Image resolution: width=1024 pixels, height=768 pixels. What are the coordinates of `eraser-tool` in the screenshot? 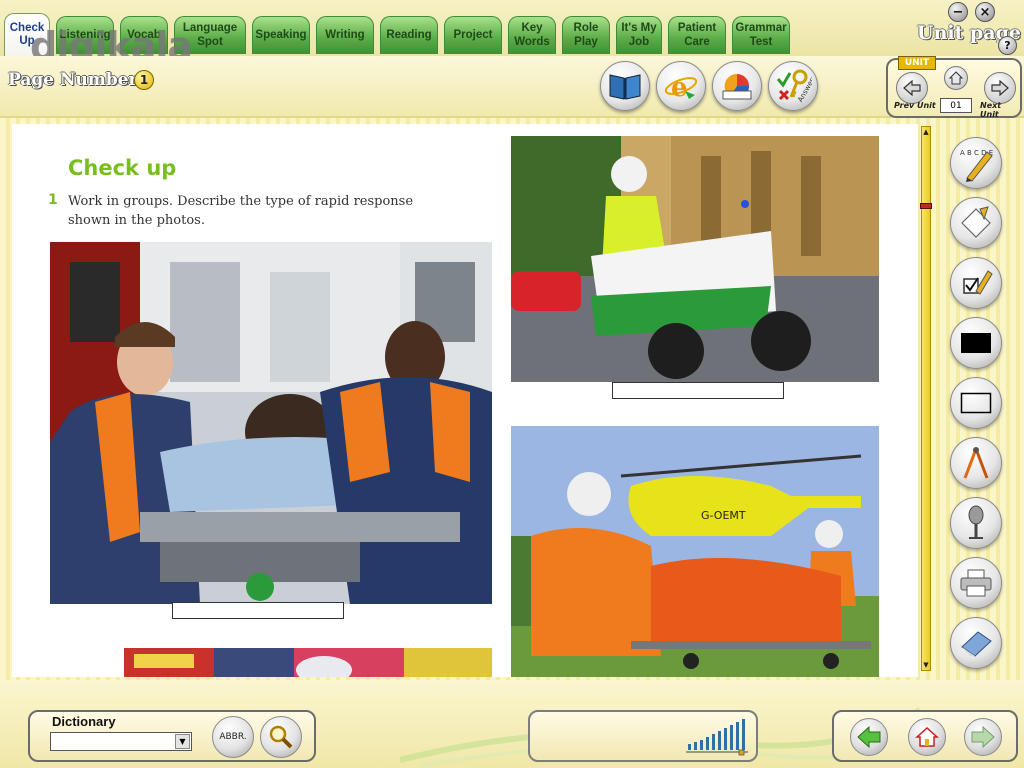 It's located at (976, 643).